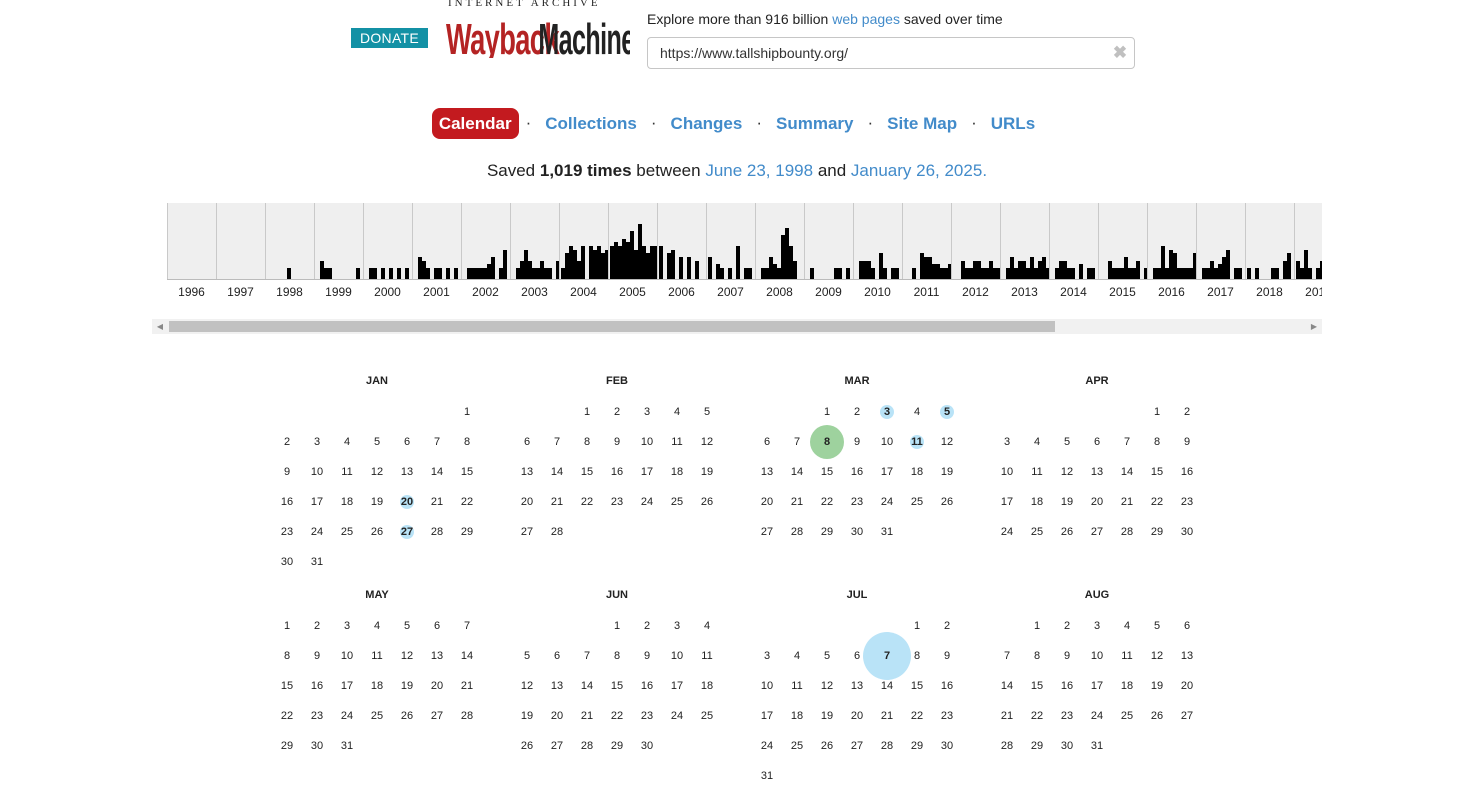  I want to click on year-label-2015: 2015, so click(1122, 292).